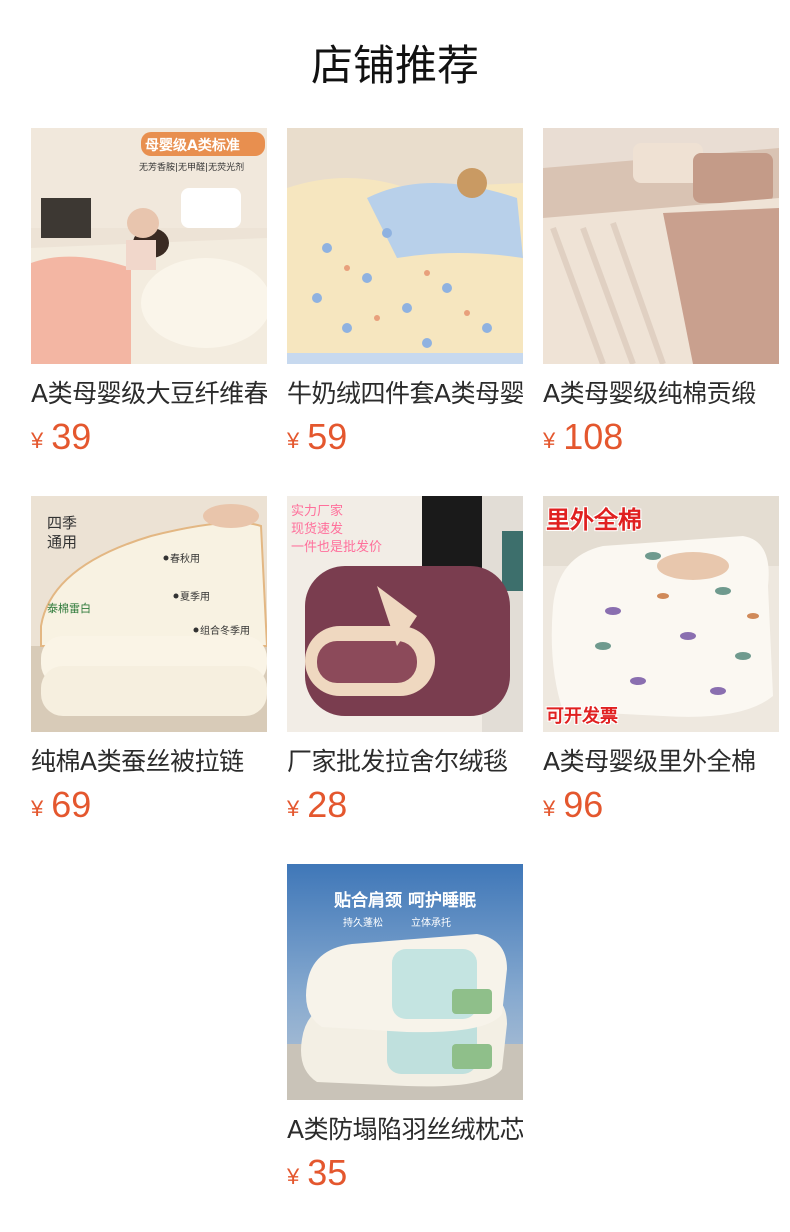 This screenshot has width=790, height=1232. What do you see at coordinates (62, 523) in the screenshot?
I see `image-badge: 四季` at bounding box center [62, 523].